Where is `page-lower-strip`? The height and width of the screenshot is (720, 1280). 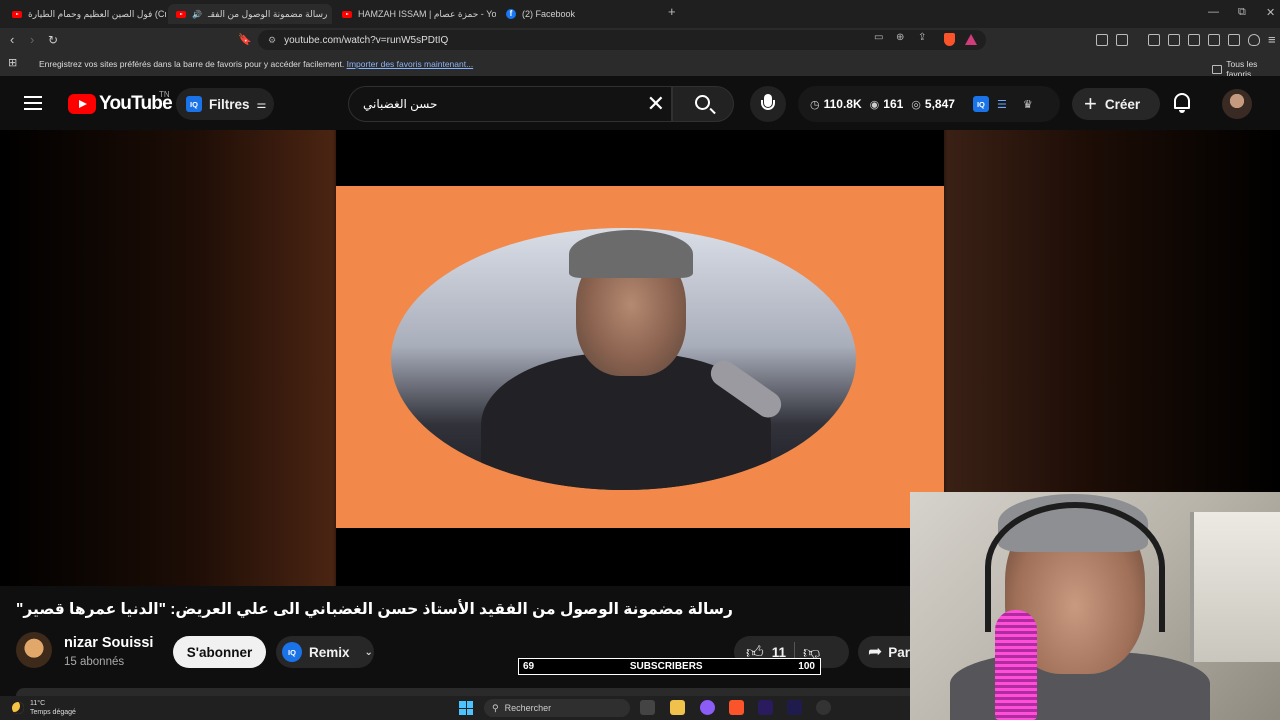 page-lower-strip is located at coordinates (455, 692).